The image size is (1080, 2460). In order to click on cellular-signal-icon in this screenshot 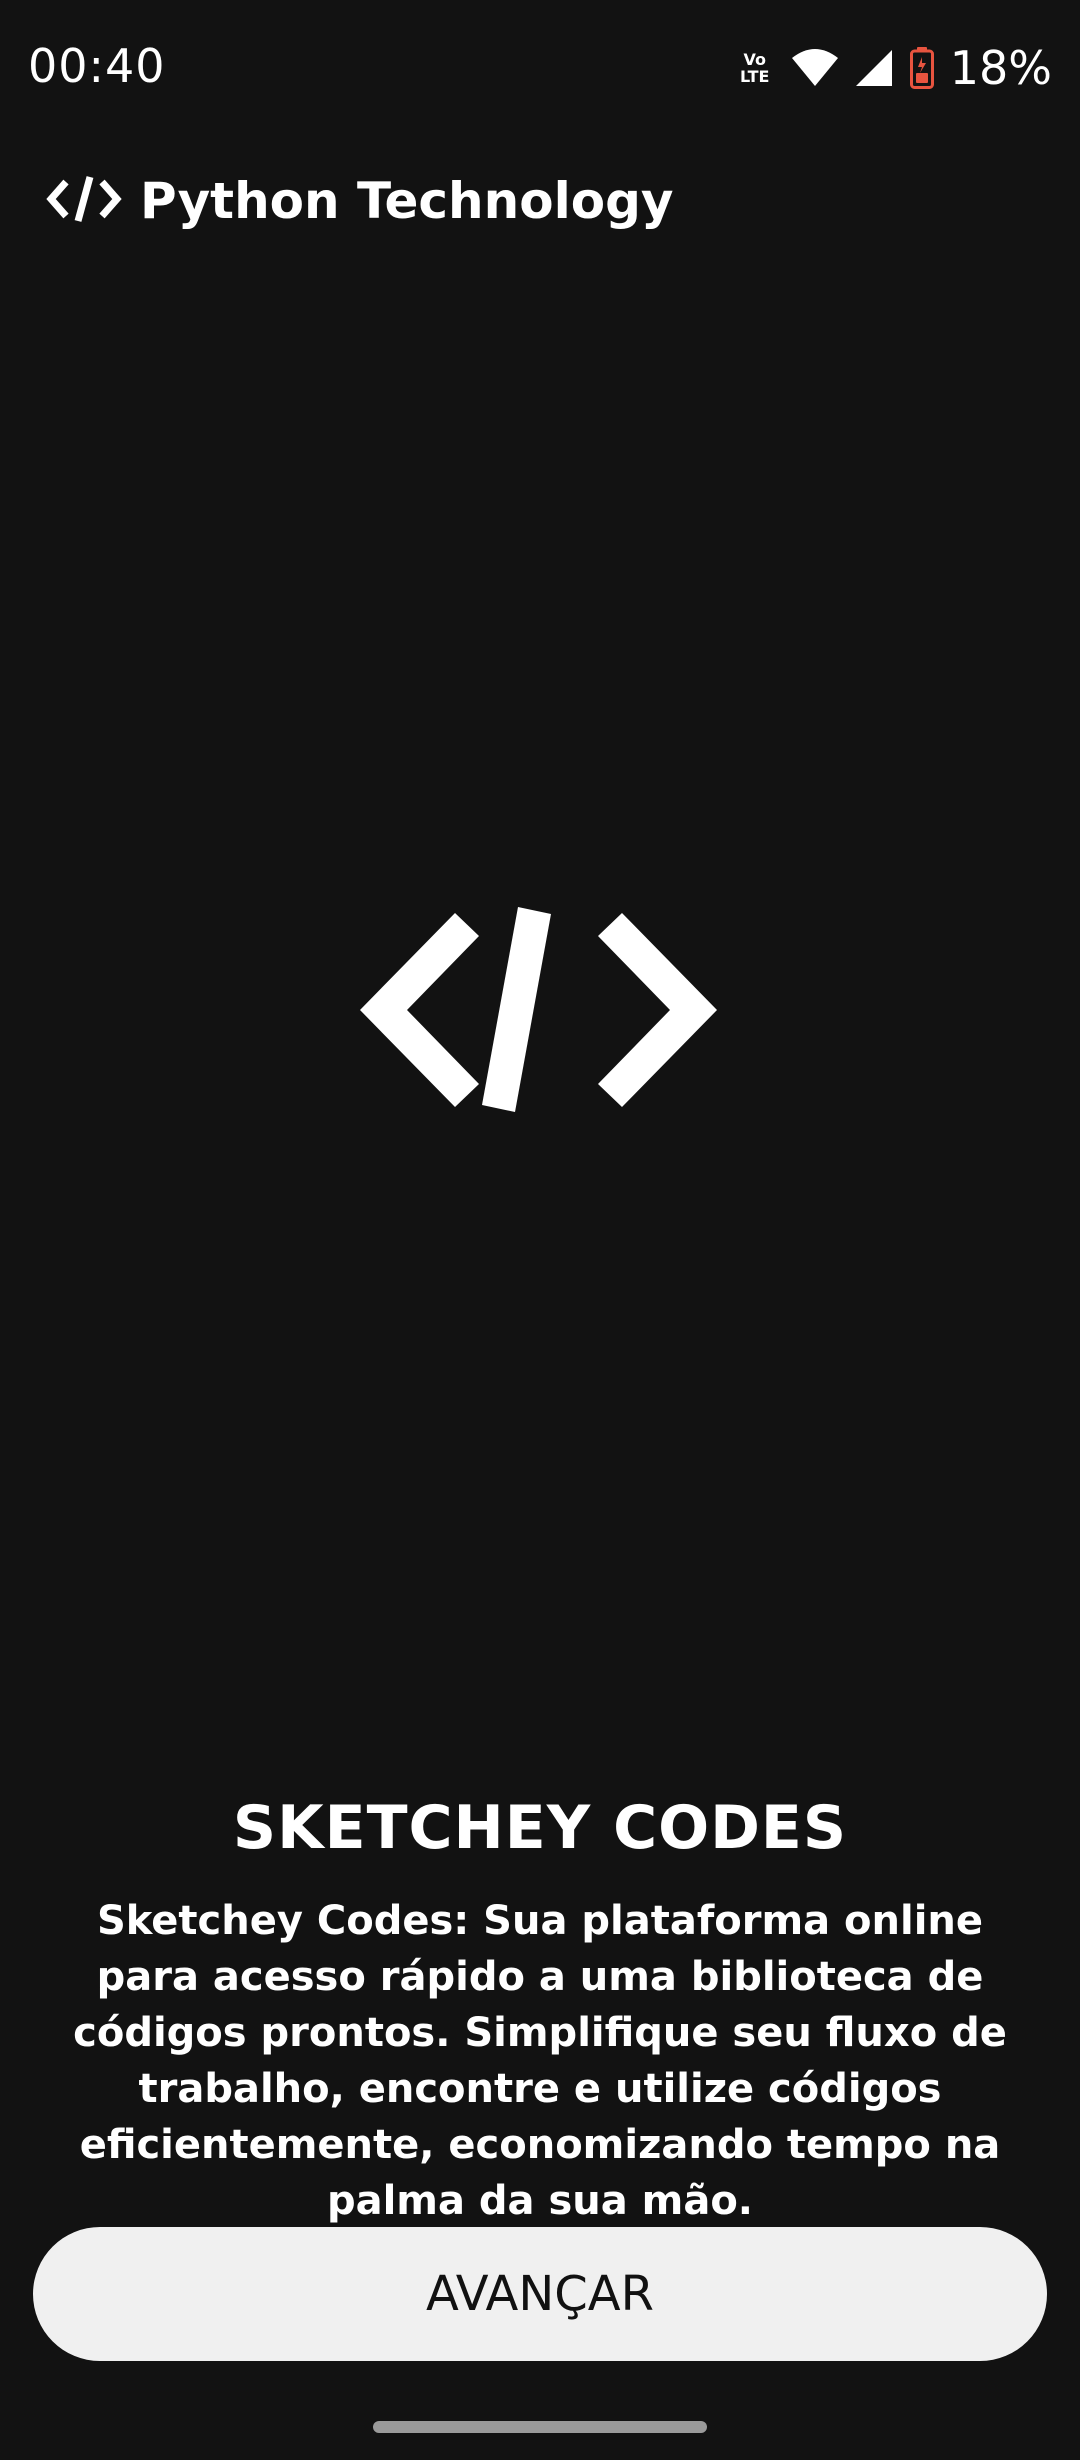, I will do `click(874, 68)`.